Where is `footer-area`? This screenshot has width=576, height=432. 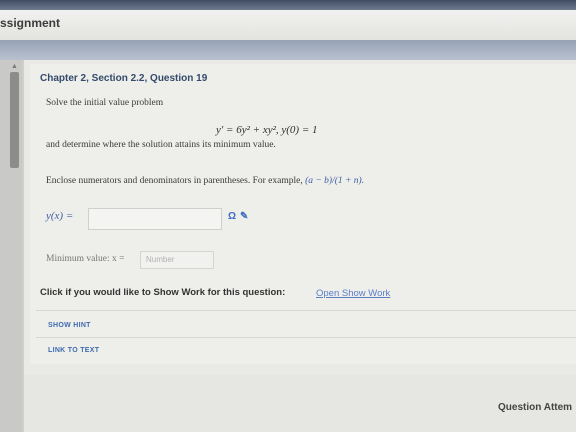
footer-area is located at coordinates (300, 403).